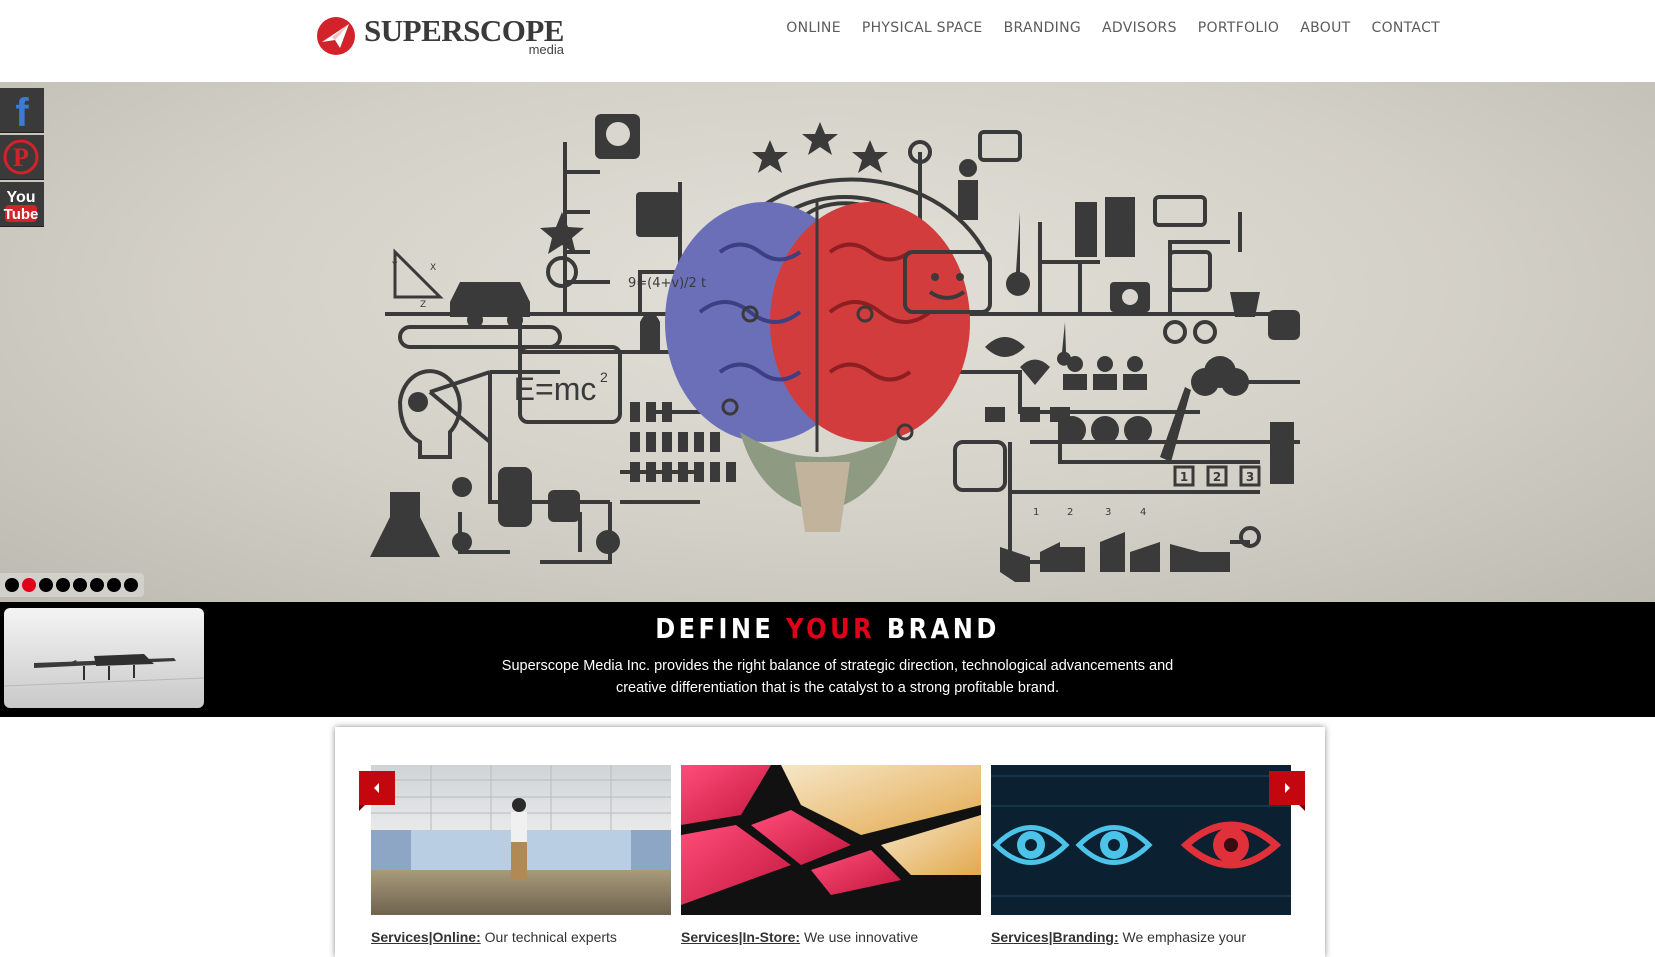  What do you see at coordinates (433, 268) in the screenshot?
I see `axis-label-x: X` at bounding box center [433, 268].